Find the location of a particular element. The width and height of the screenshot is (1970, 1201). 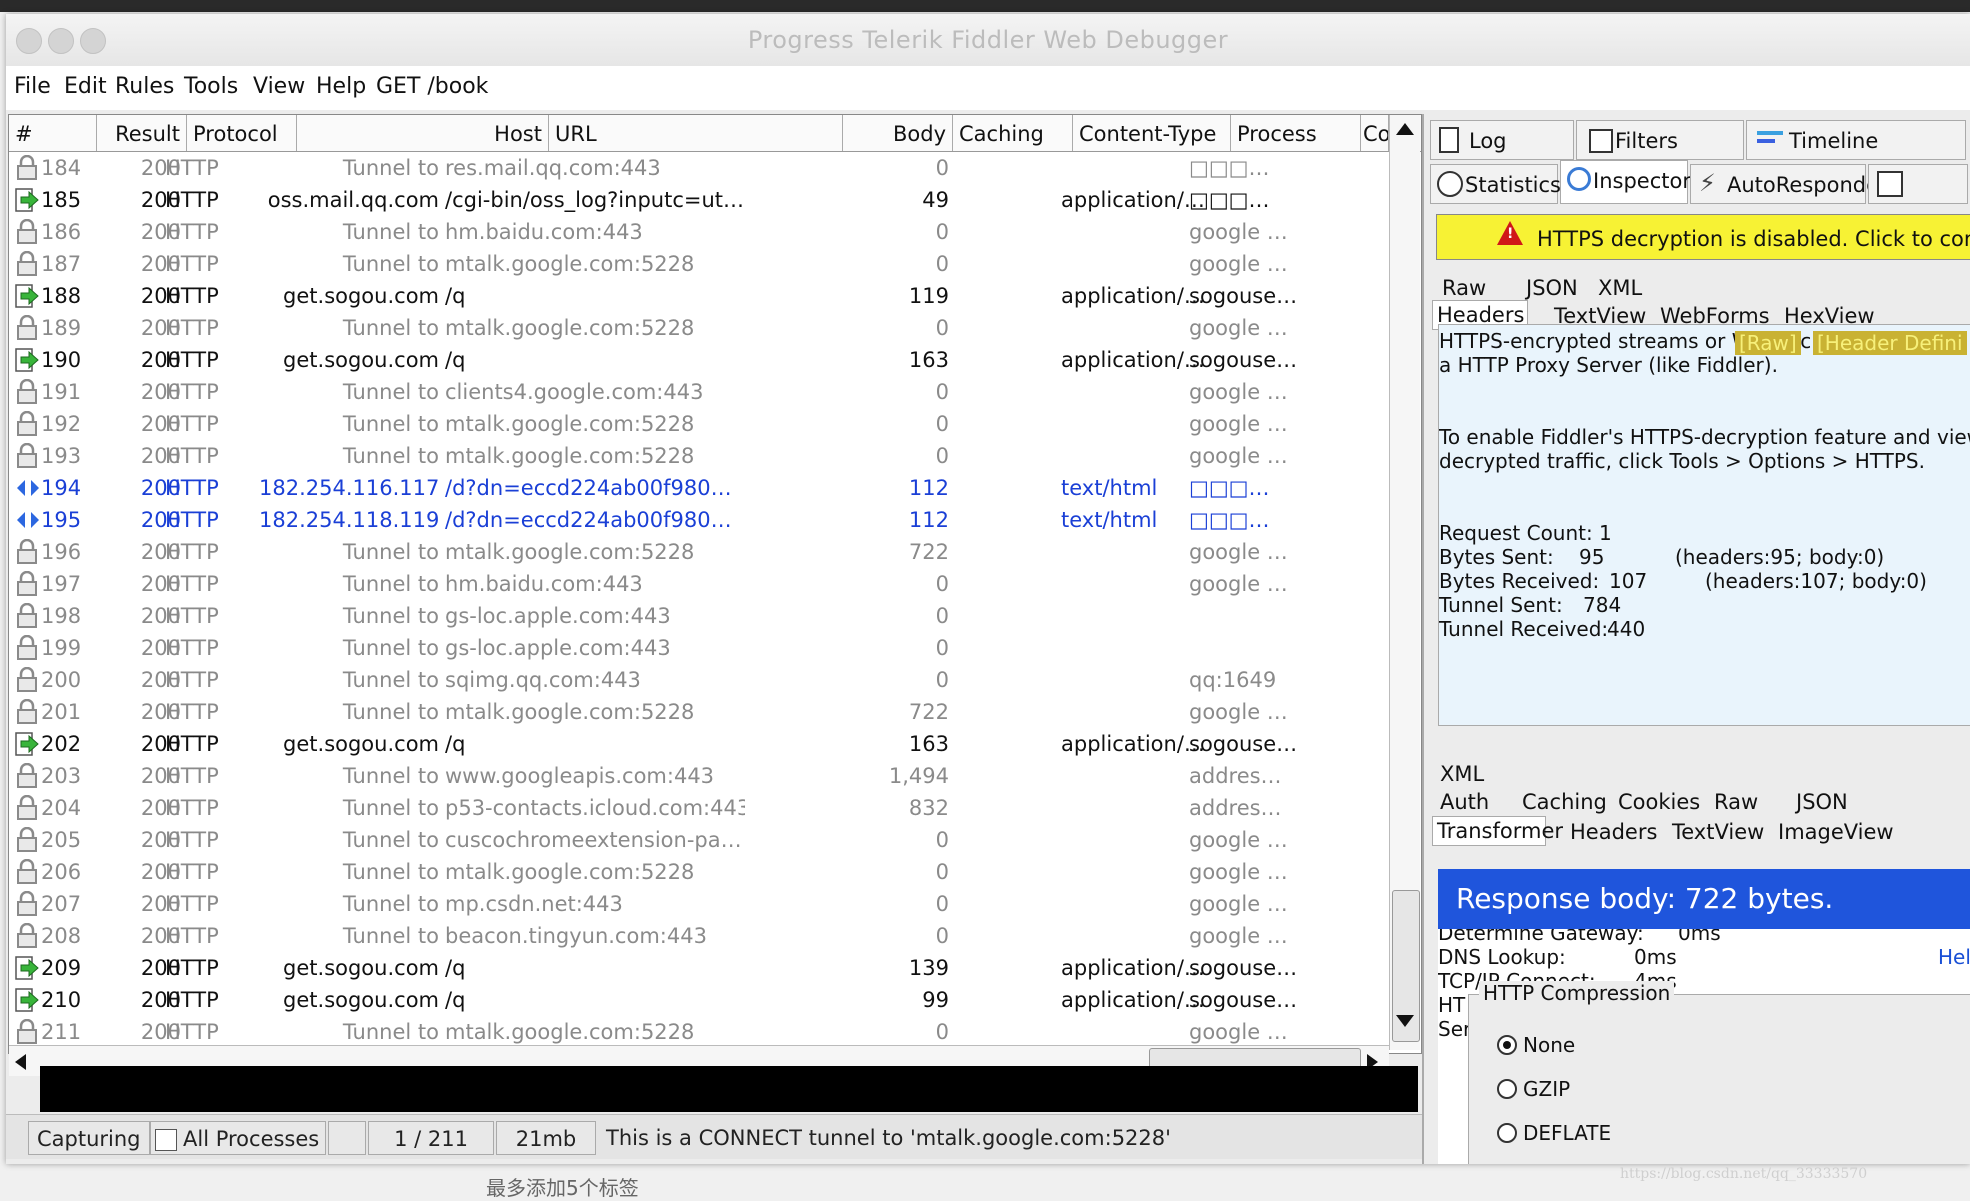

resp-tab-raw: Raw is located at coordinates (1736, 802).